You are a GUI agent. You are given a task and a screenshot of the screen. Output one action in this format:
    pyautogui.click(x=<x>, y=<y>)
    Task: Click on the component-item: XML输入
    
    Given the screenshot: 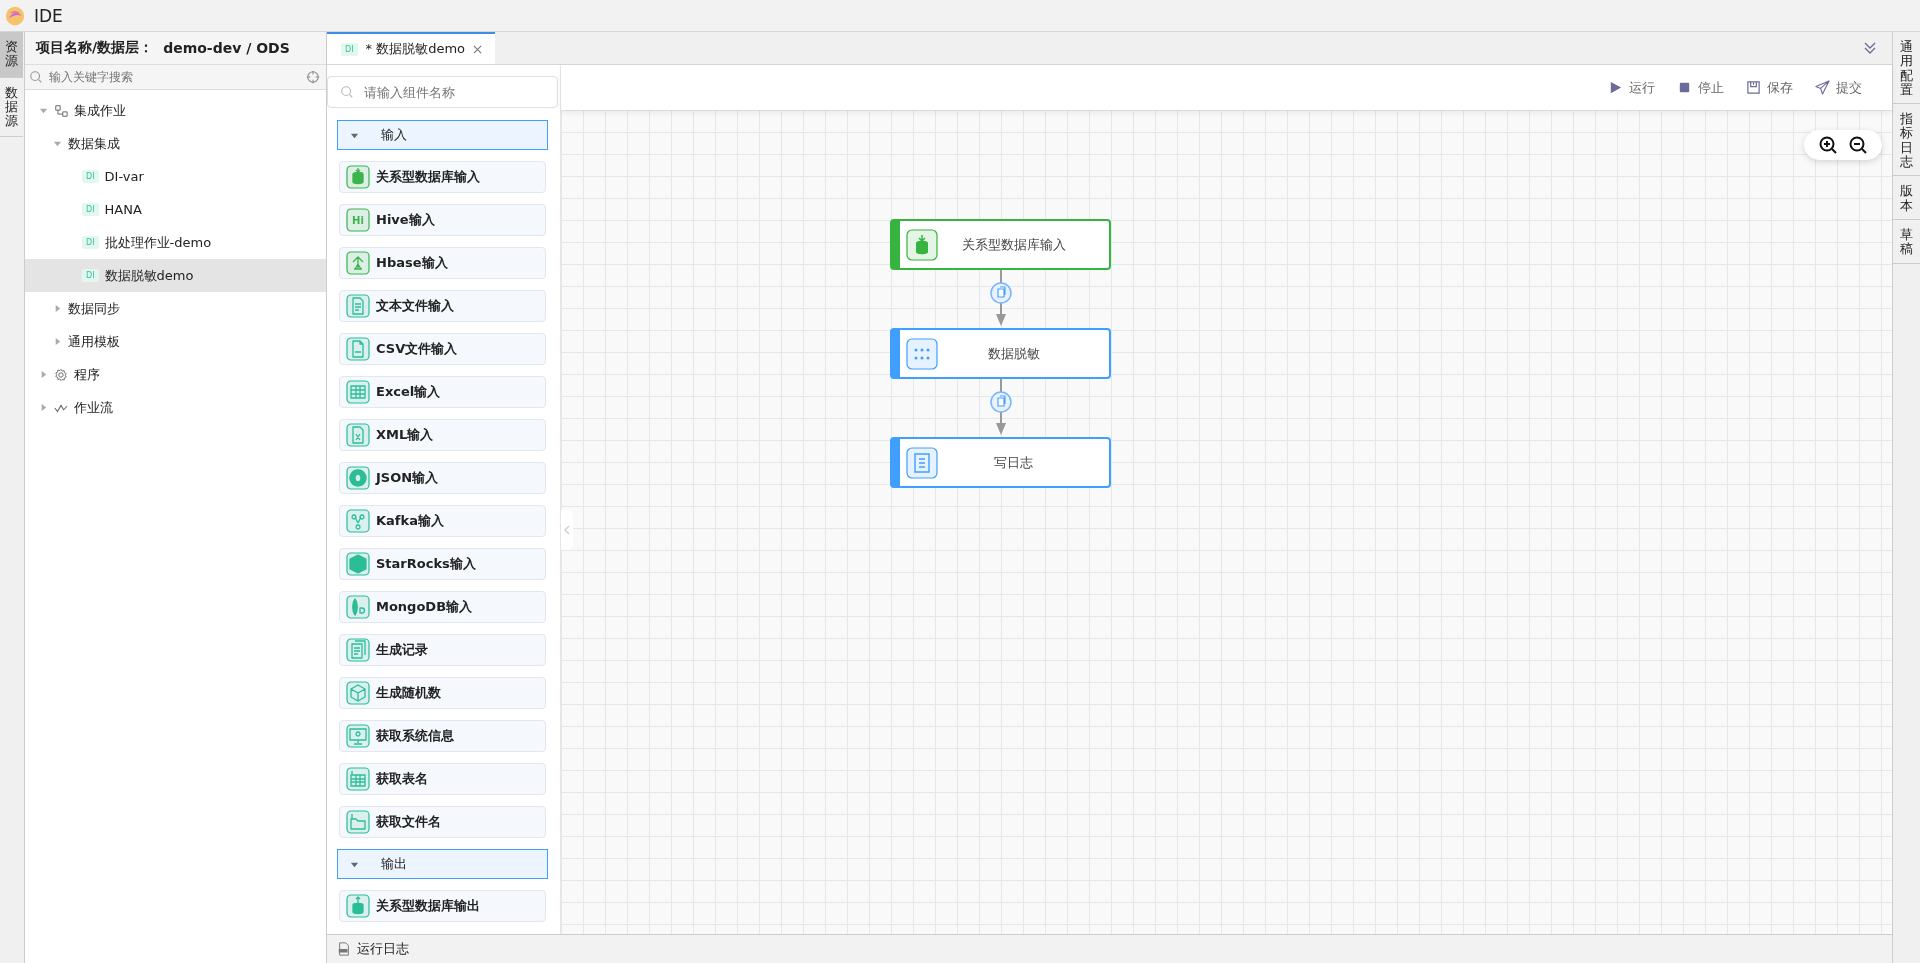 What is the action you would take?
    pyautogui.click(x=442, y=435)
    